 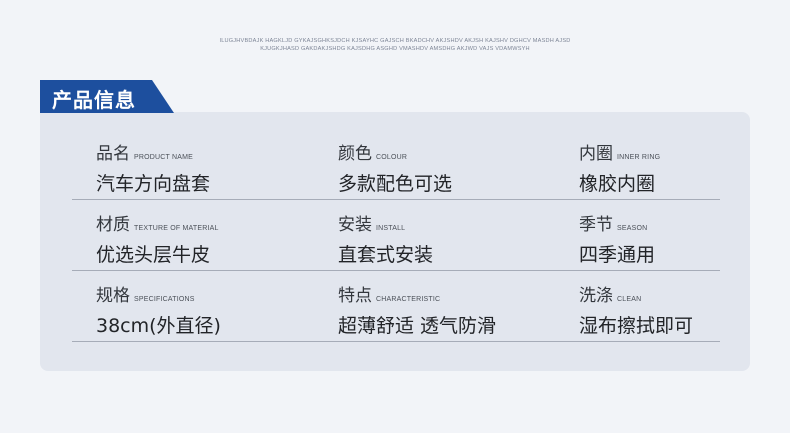 What do you see at coordinates (636, 309) in the screenshot?
I see `spec-clean: 洗涤 CLEAN 湿布擦拭即可` at bounding box center [636, 309].